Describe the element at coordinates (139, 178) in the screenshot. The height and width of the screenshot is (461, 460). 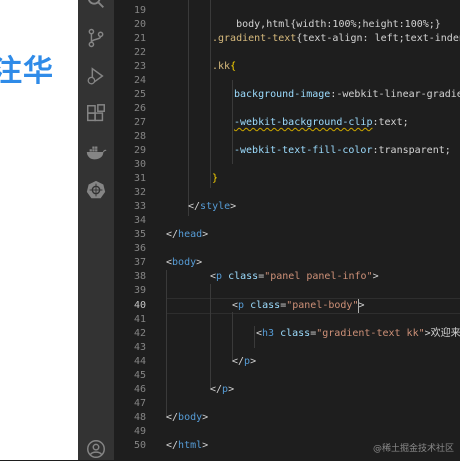
I see `line-number: 31` at that location.